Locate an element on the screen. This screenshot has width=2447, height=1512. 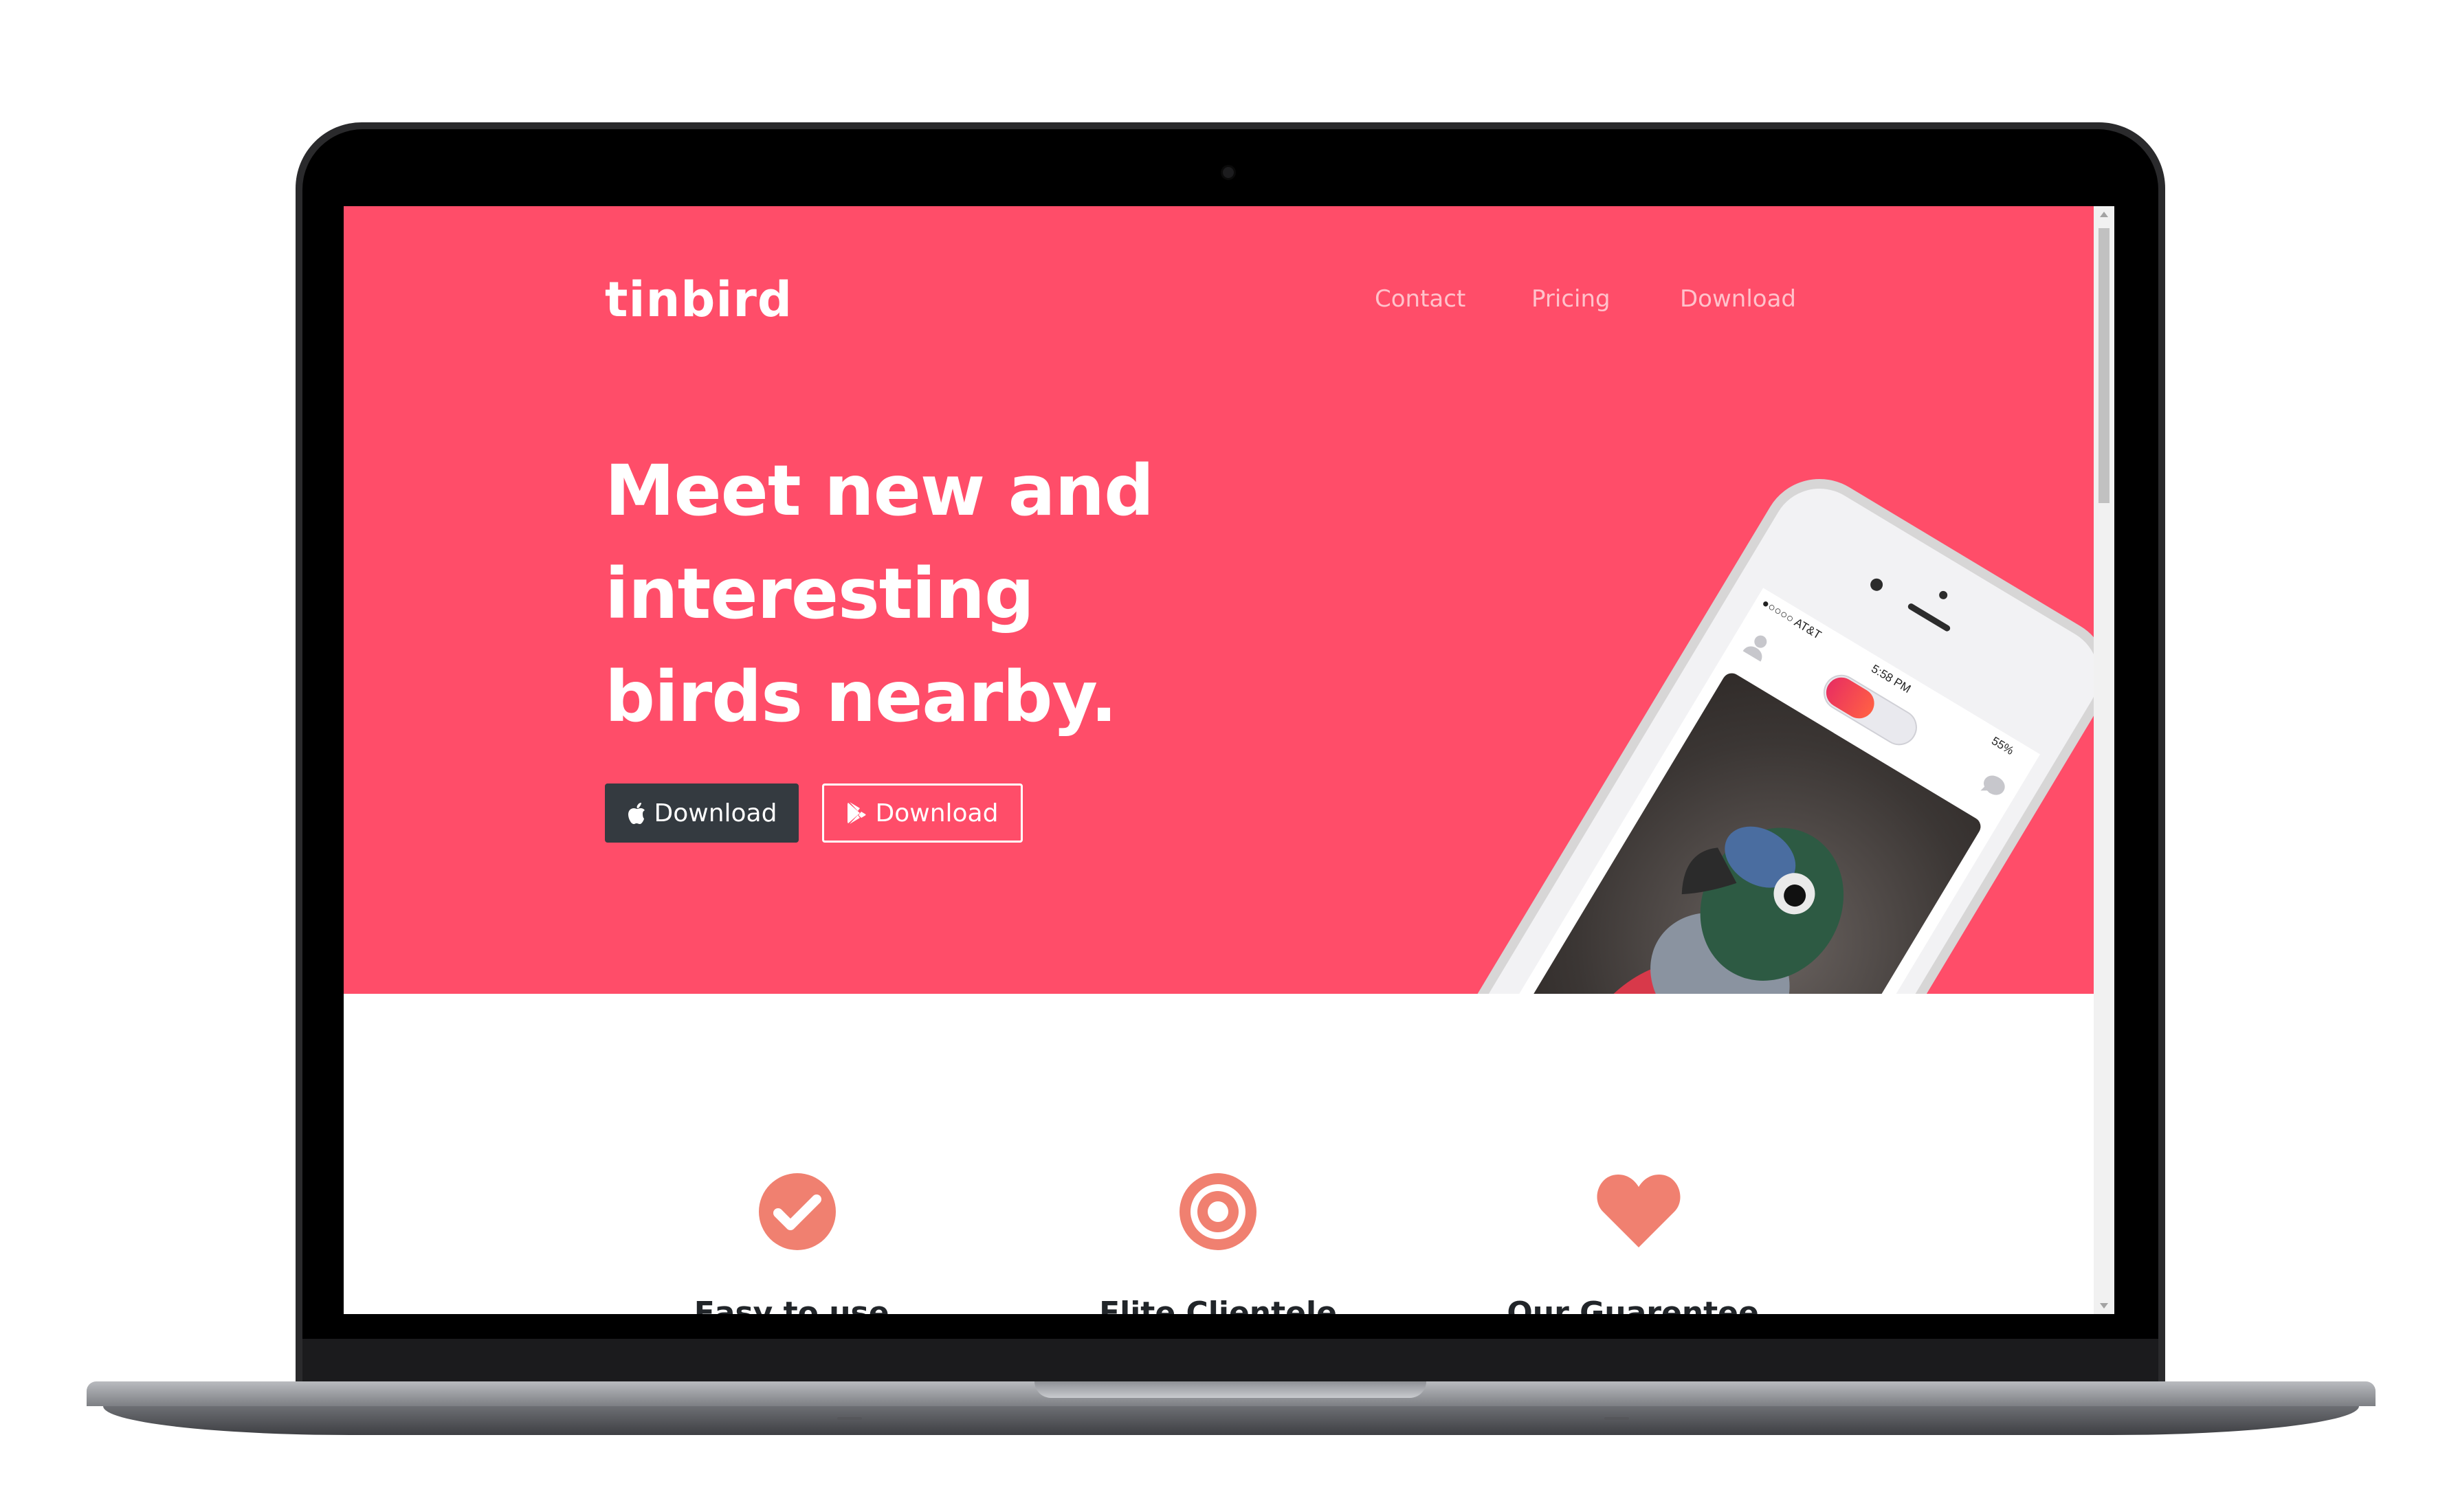
laptop-notch is located at coordinates (1230, 1389).